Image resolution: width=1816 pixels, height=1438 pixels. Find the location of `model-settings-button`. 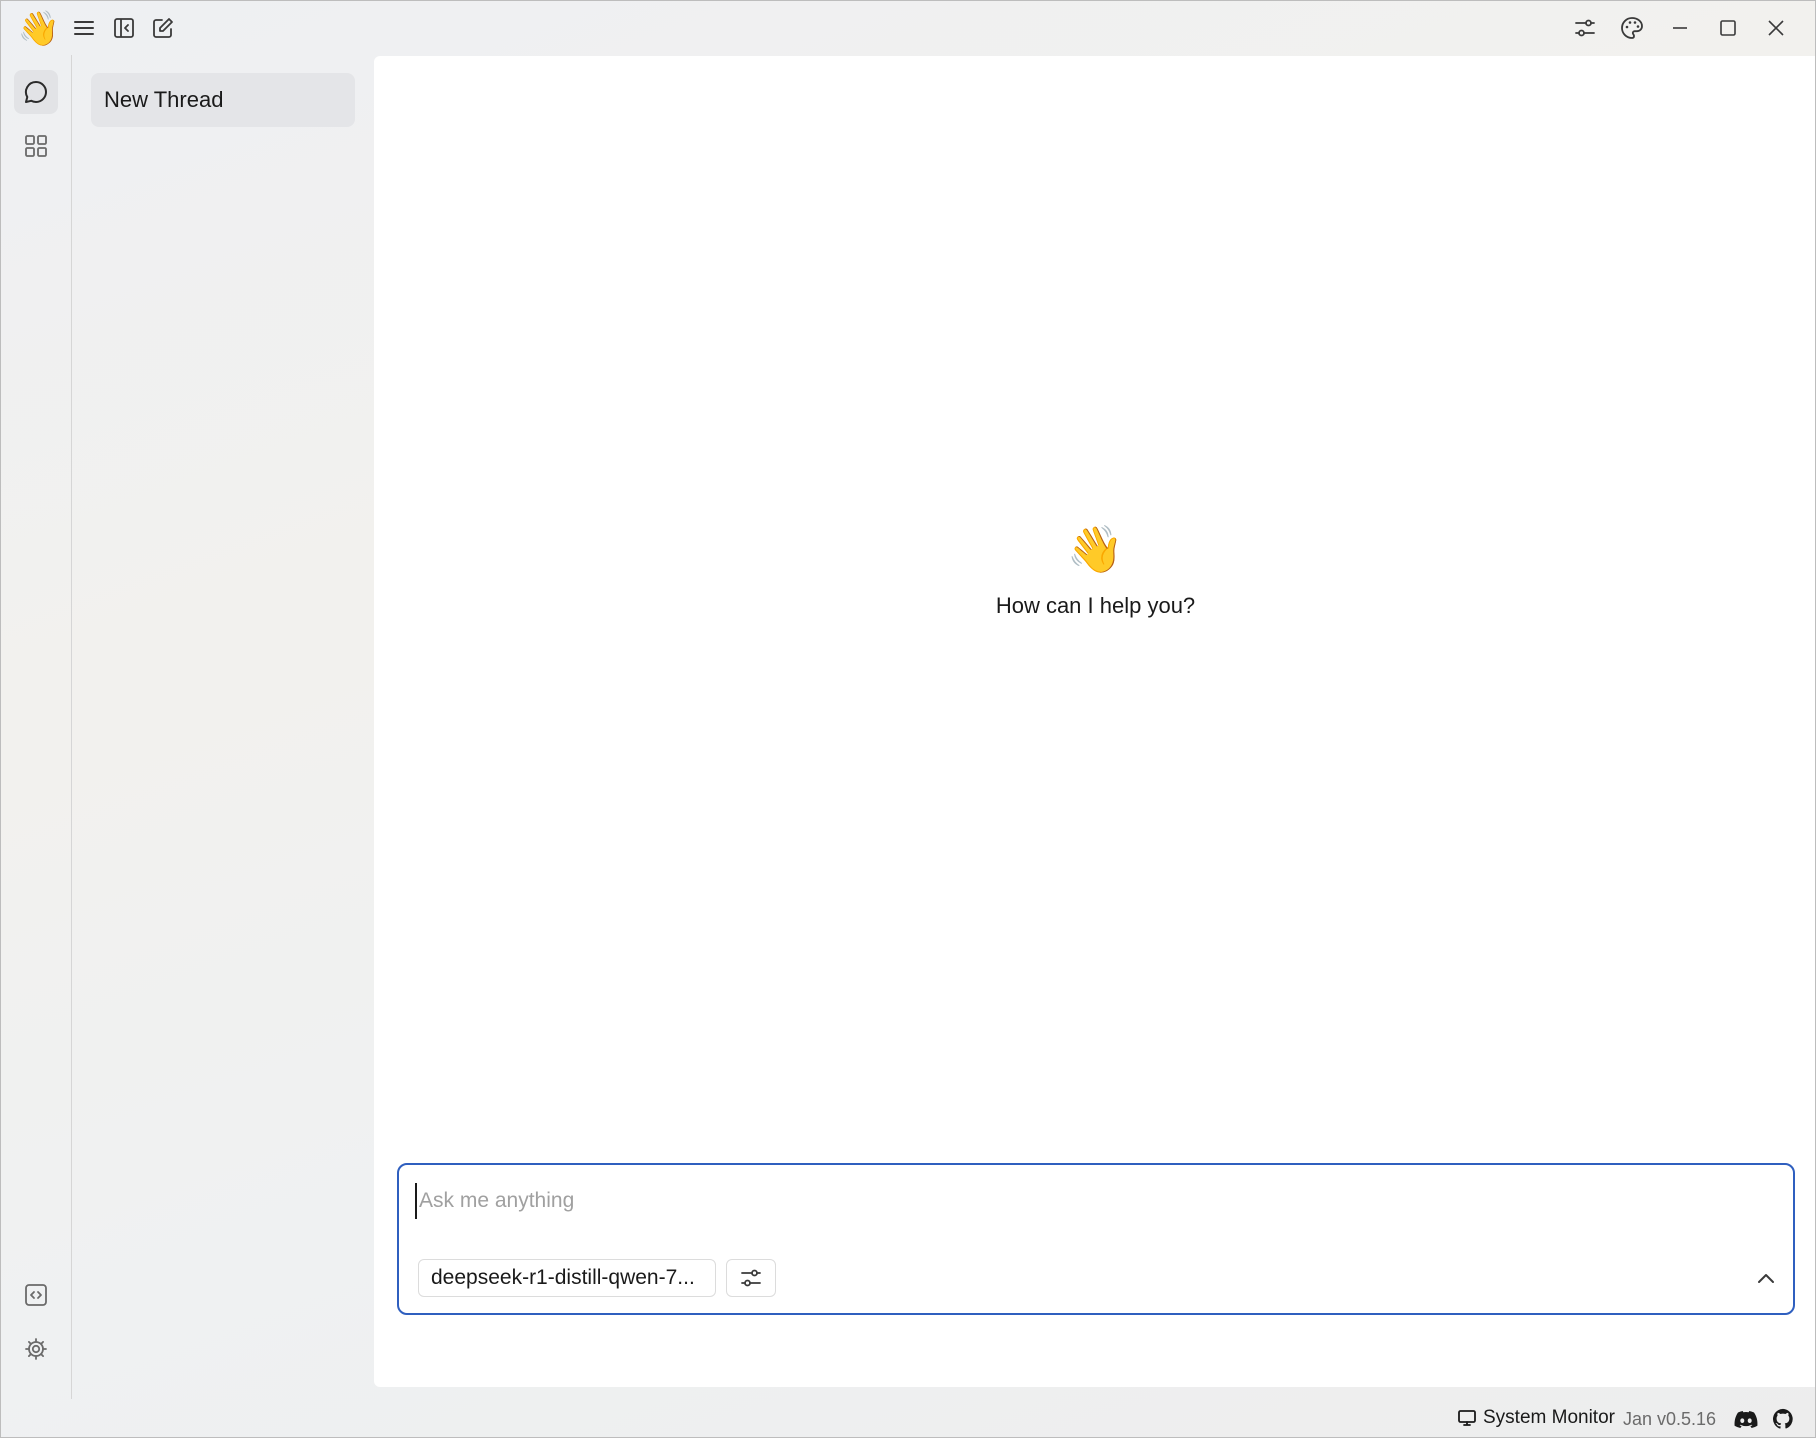

model-settings-button is located at coordinates (751, 1278).